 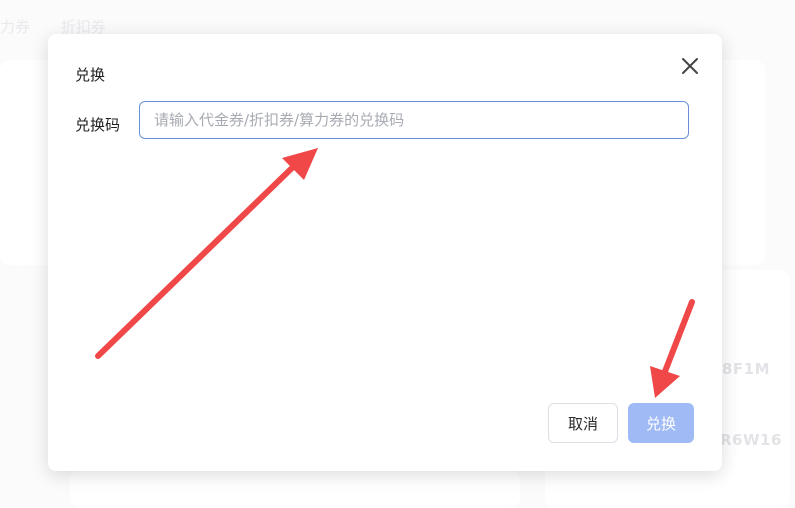 I want to click on cancel-button: 取消, so click(x=583, y=423).